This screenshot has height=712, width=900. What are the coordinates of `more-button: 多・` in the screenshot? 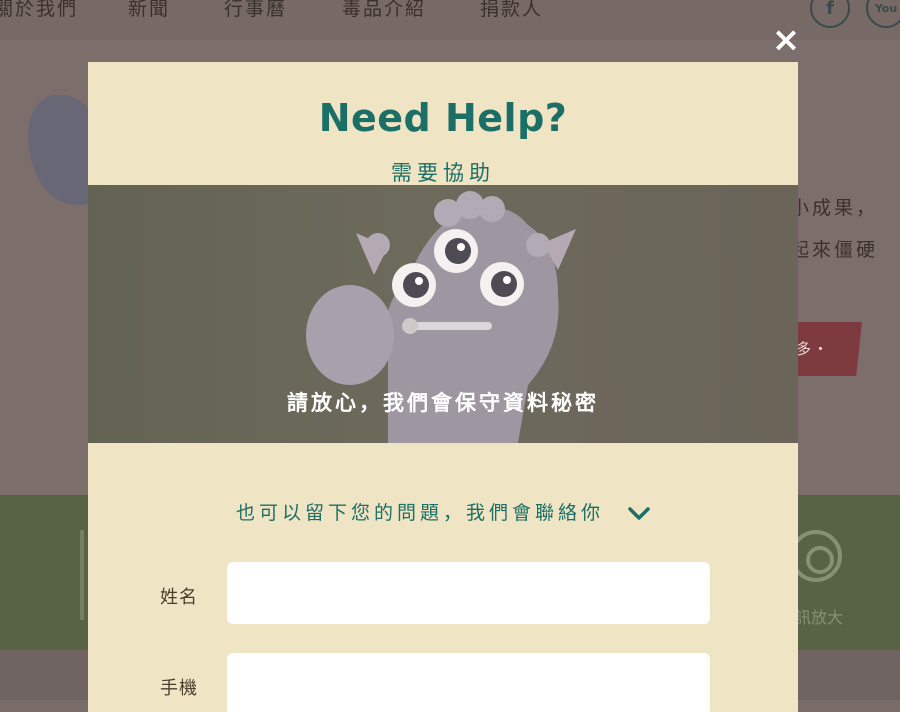 It's located at (826, 349).